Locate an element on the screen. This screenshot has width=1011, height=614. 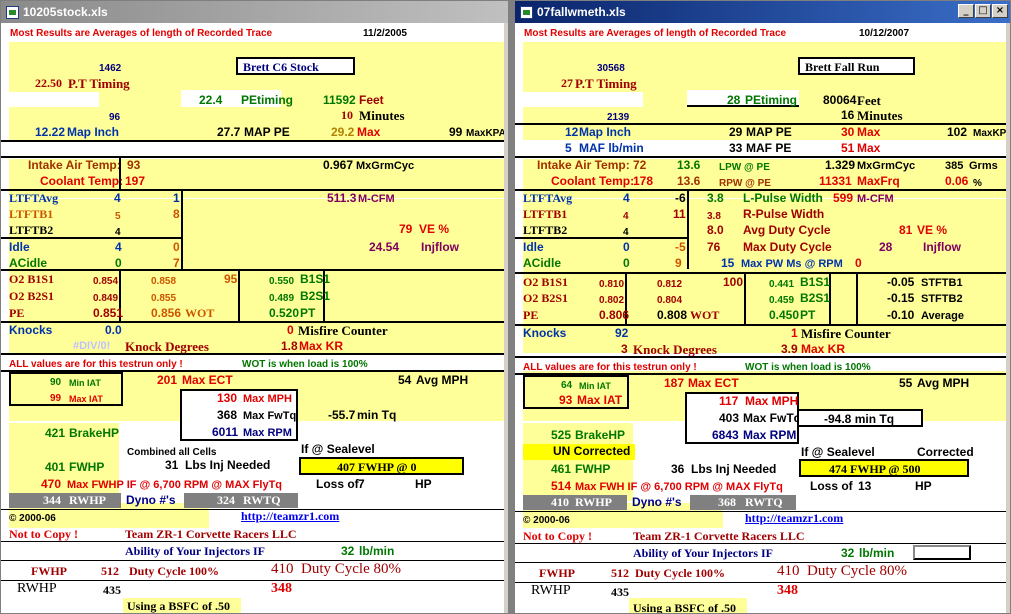
lbs-inj-label: Lbs Inj Needed is located at coordinates (228, 465).